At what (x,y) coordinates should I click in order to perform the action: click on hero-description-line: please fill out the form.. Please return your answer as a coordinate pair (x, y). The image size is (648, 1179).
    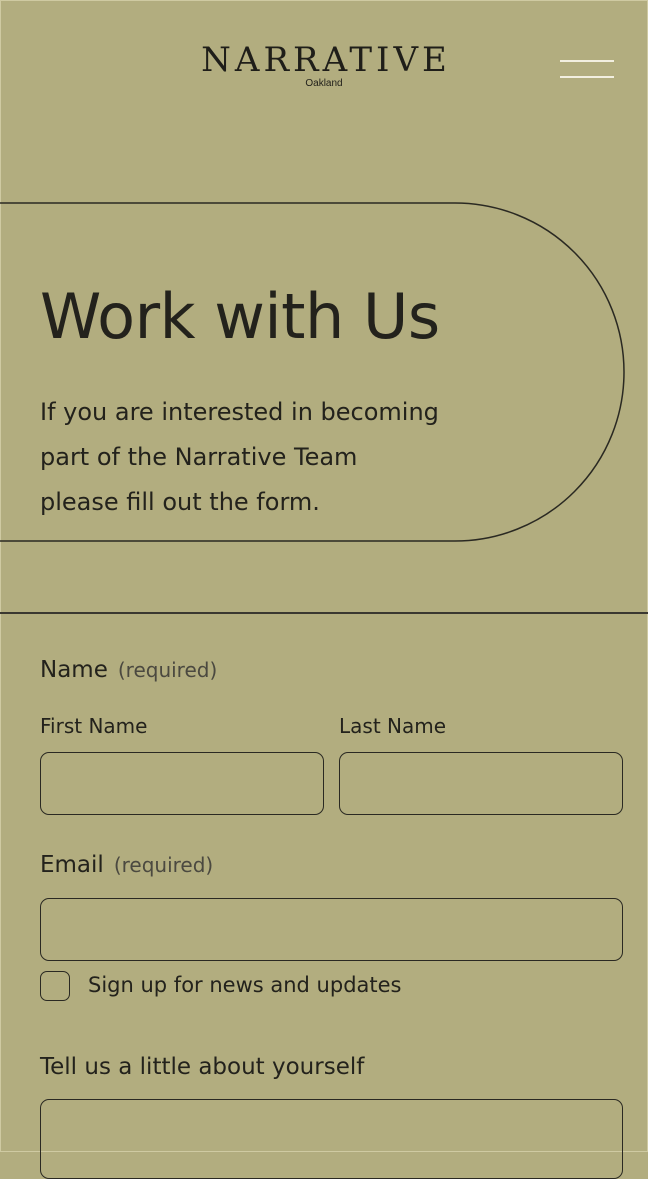
    Looking at the image, I should click on (180, 502).